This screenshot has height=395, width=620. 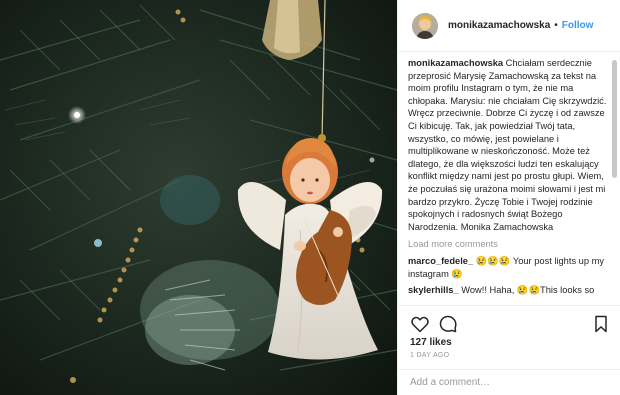 What do you see at coordinates (433, 290) in the screenshot?
I see `comment-username: skylerhills_` at bounding box center [433, 290].